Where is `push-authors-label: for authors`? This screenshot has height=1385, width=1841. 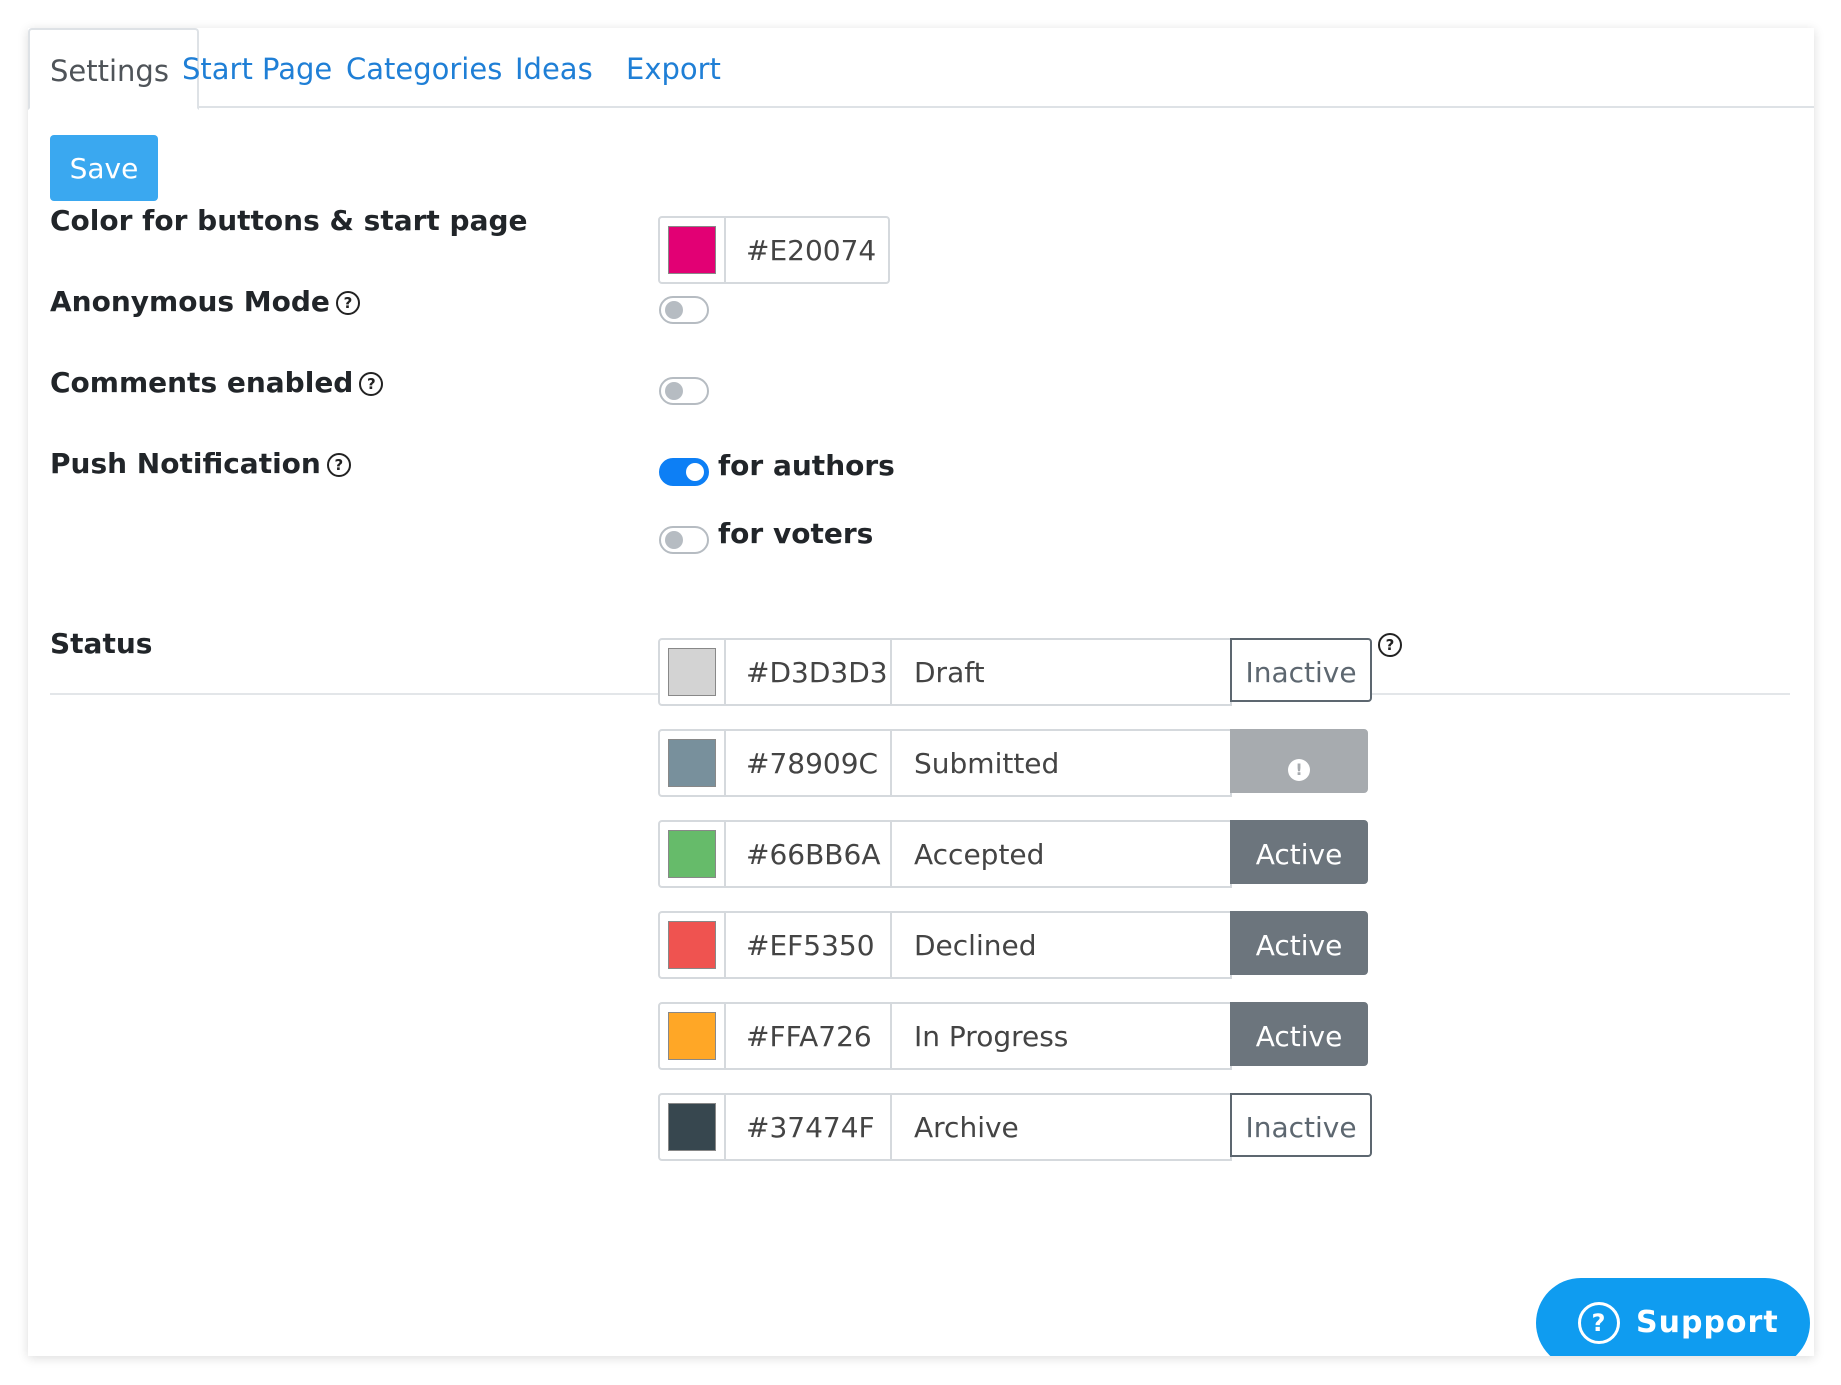
push-authors-label: for authors is located at coordinates (806, 465).